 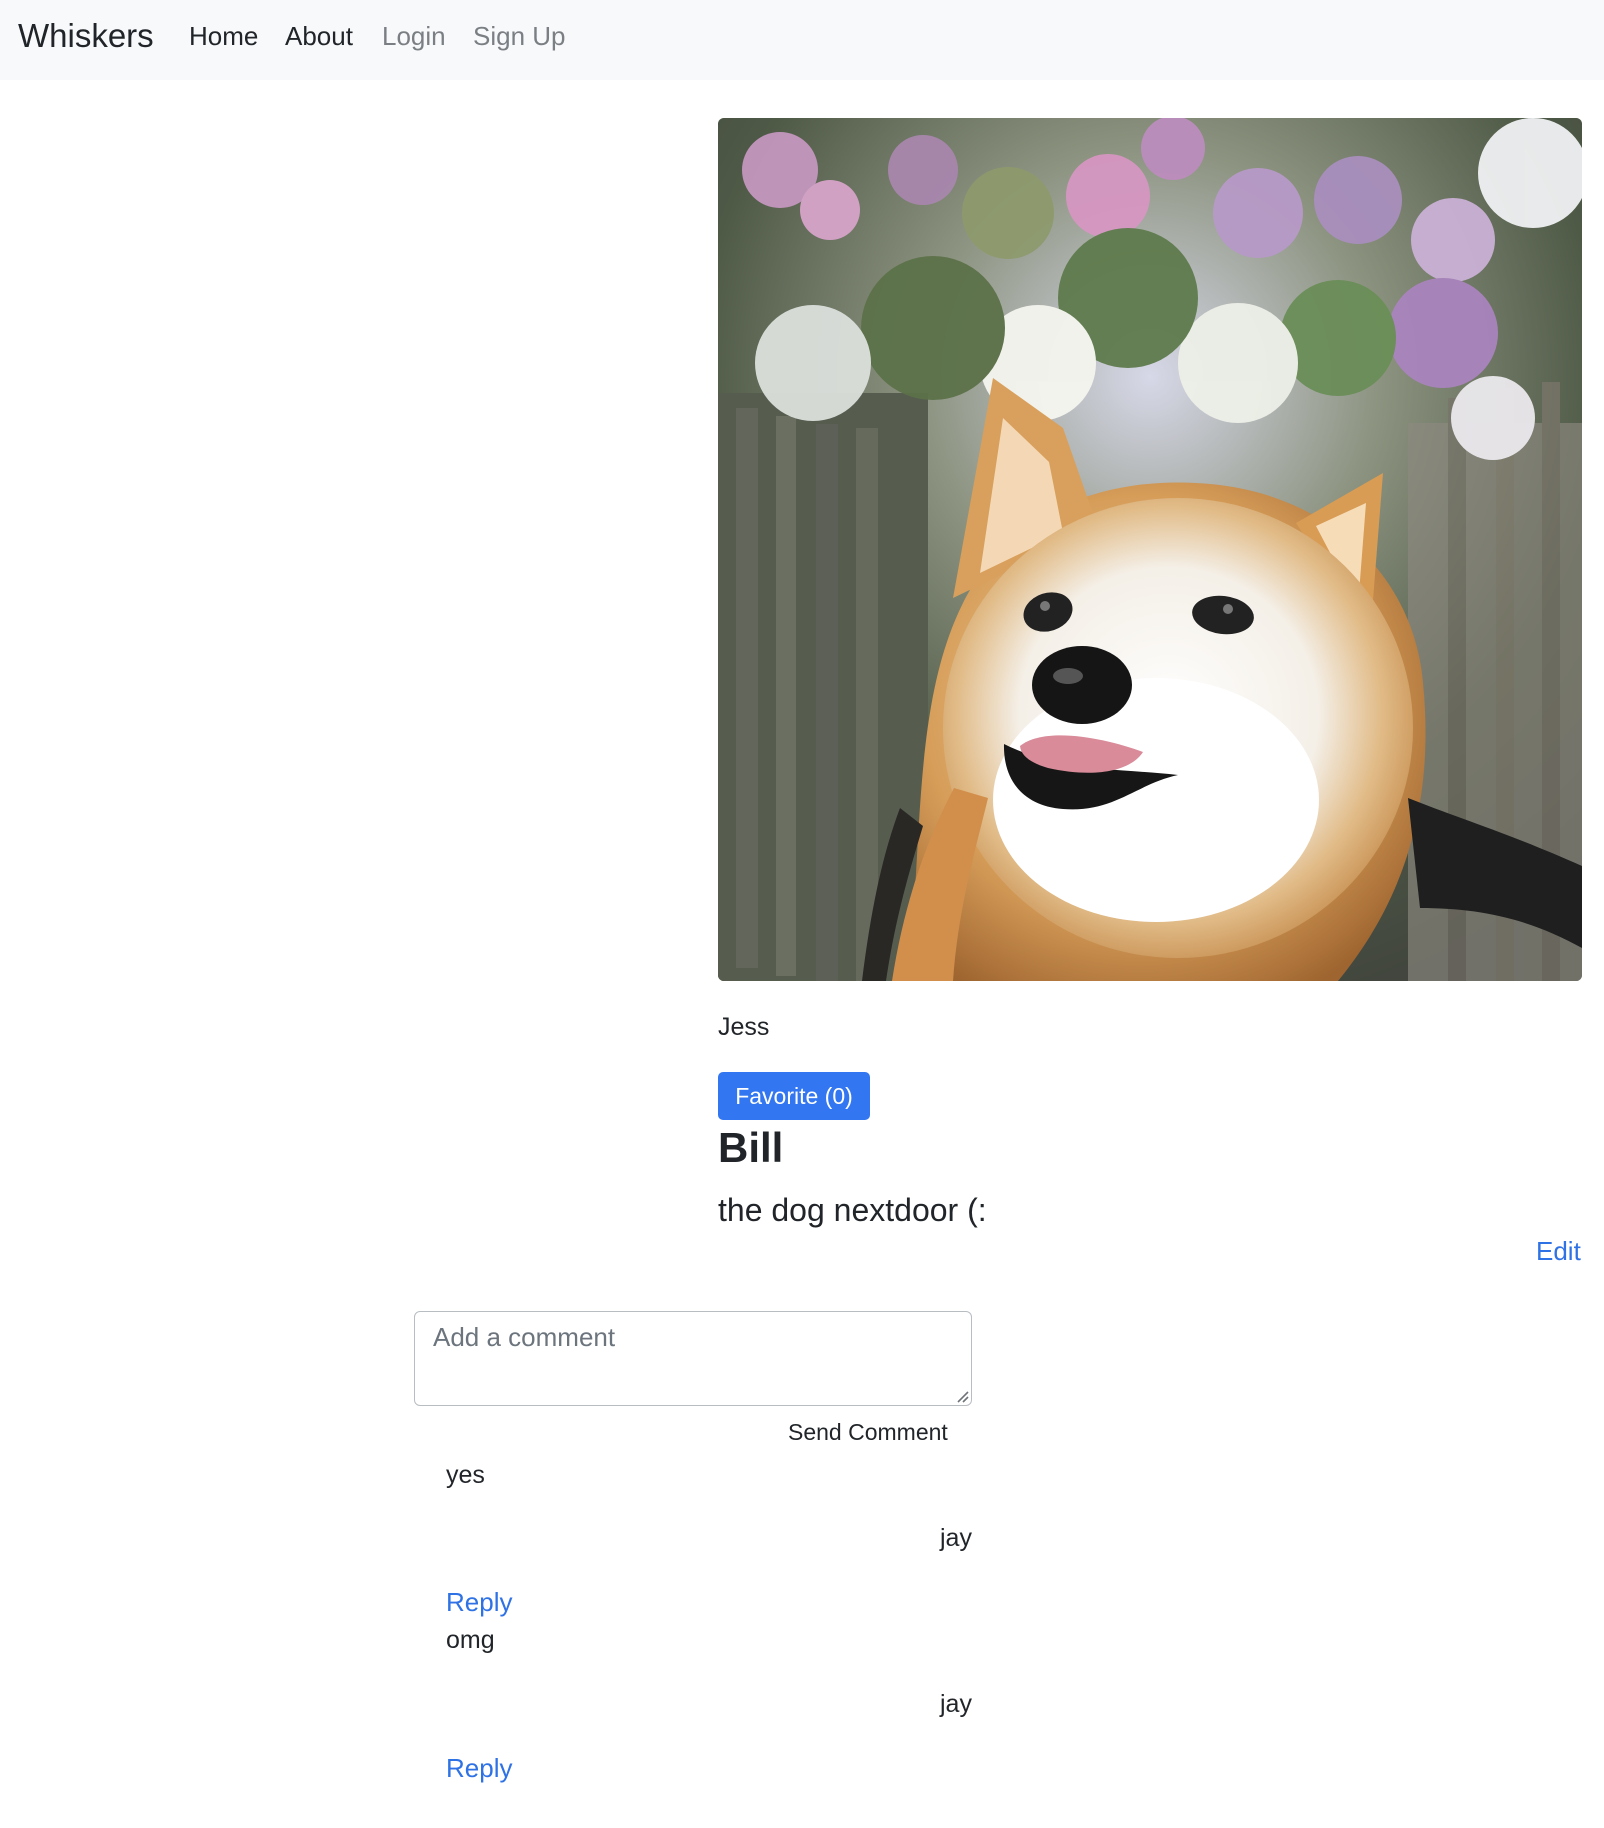 What do you see at coordinates (961, 1395) in the screenshot?
I see `resize-handle-icon` at bounding box center [961, 1395].